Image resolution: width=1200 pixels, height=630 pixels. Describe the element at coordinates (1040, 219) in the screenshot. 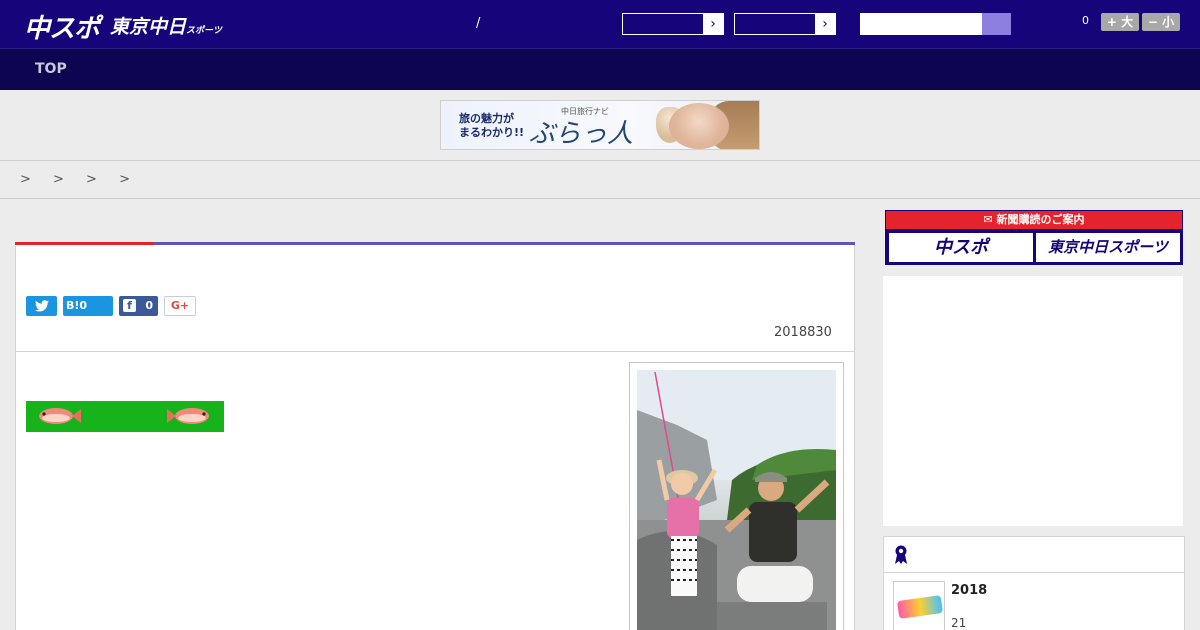

I see `subscription-title: 新聞購読のご案内` at that location.